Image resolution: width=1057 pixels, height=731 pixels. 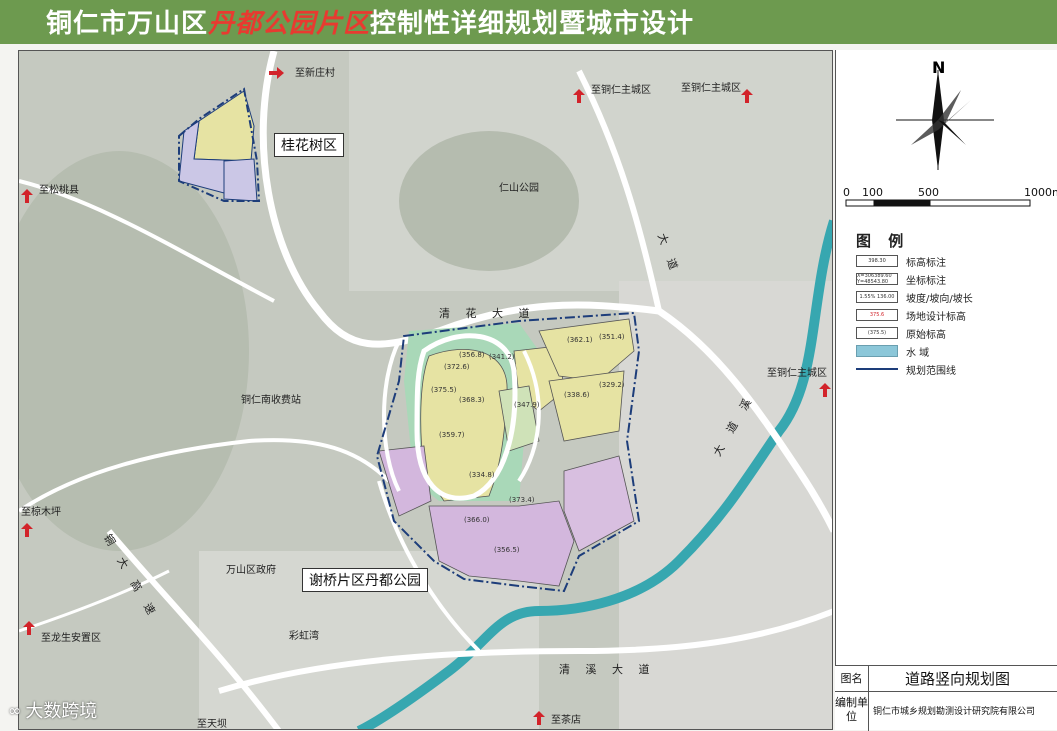 What do you see at coordinates (877, 315) in the screenshot?
I see `legend-symbol: 375.6` at bounding box center [877, 315].